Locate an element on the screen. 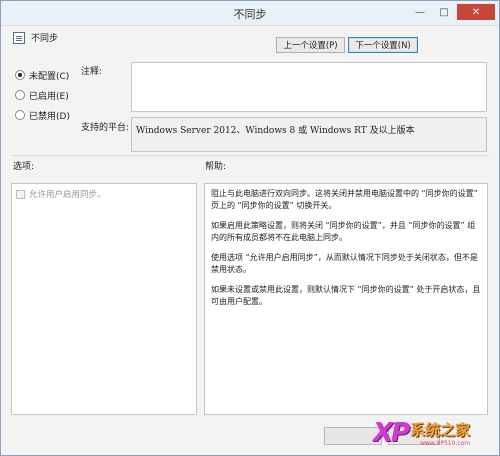 This screenshot has width=500, height=456. previous-setting-button: 上一个设置(P) is located at coordinates (310, 45).